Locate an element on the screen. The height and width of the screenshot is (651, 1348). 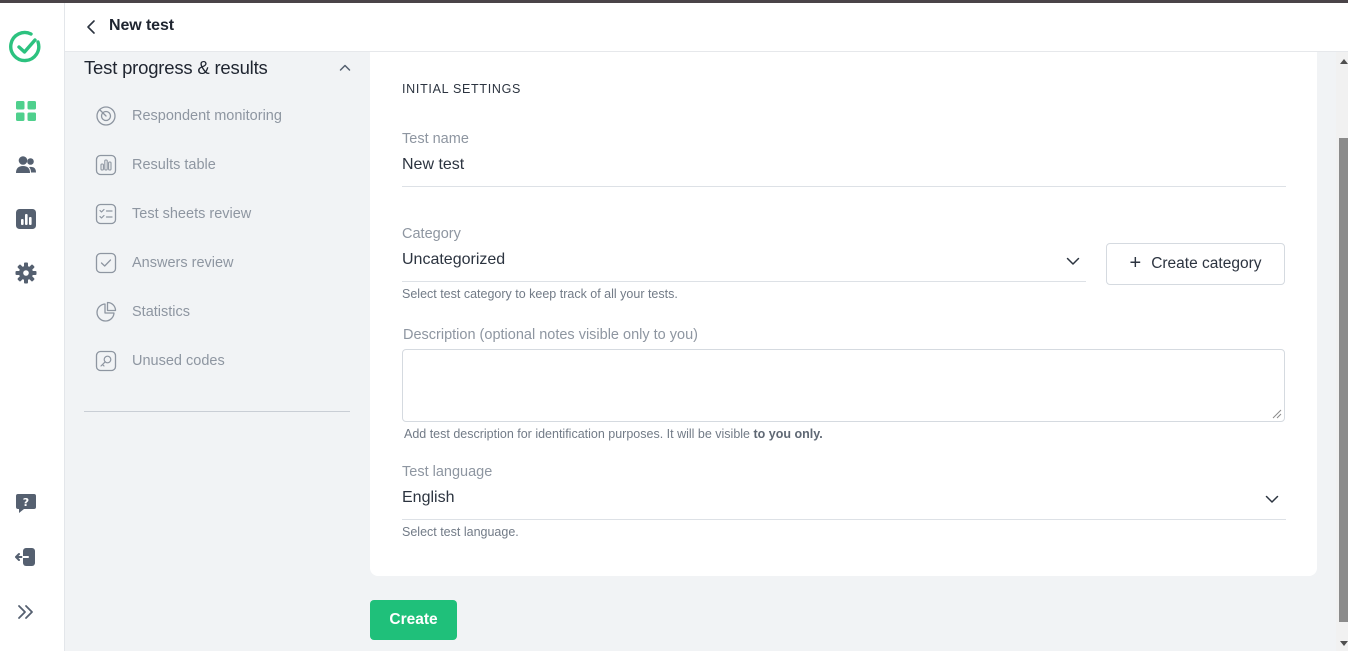
category-select: Uncategorized is located at coordinates (744, 263).